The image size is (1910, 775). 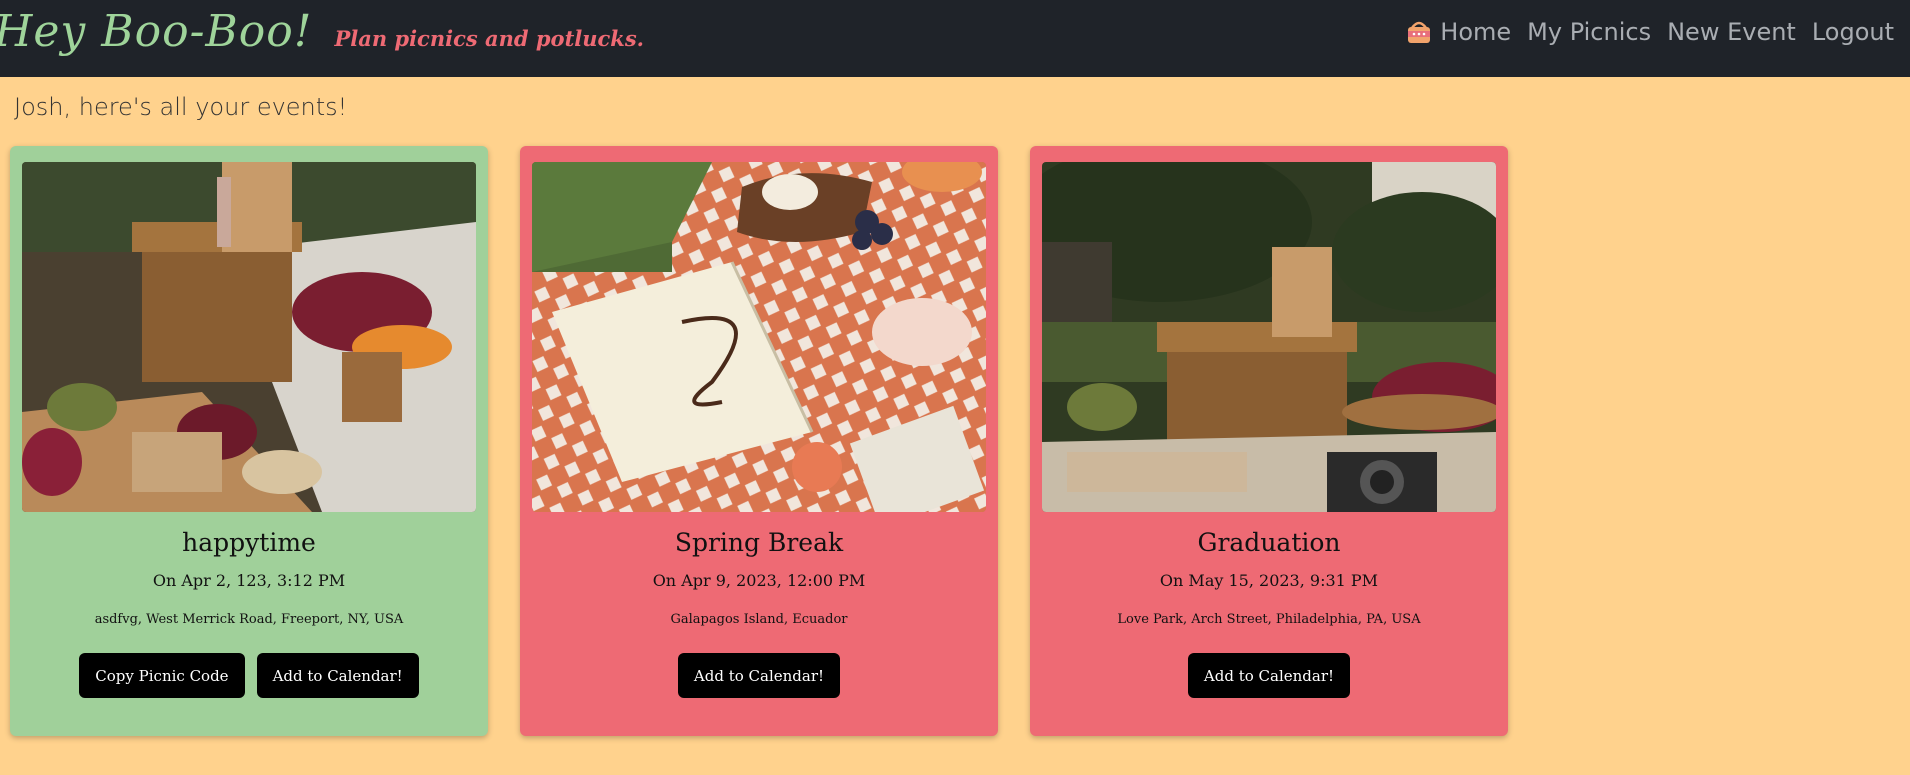 What do you see at coordinates (759, 337) in the screenshot?
I see `picnic-blanket-notebook-photo` at bounding box center [759, 337].